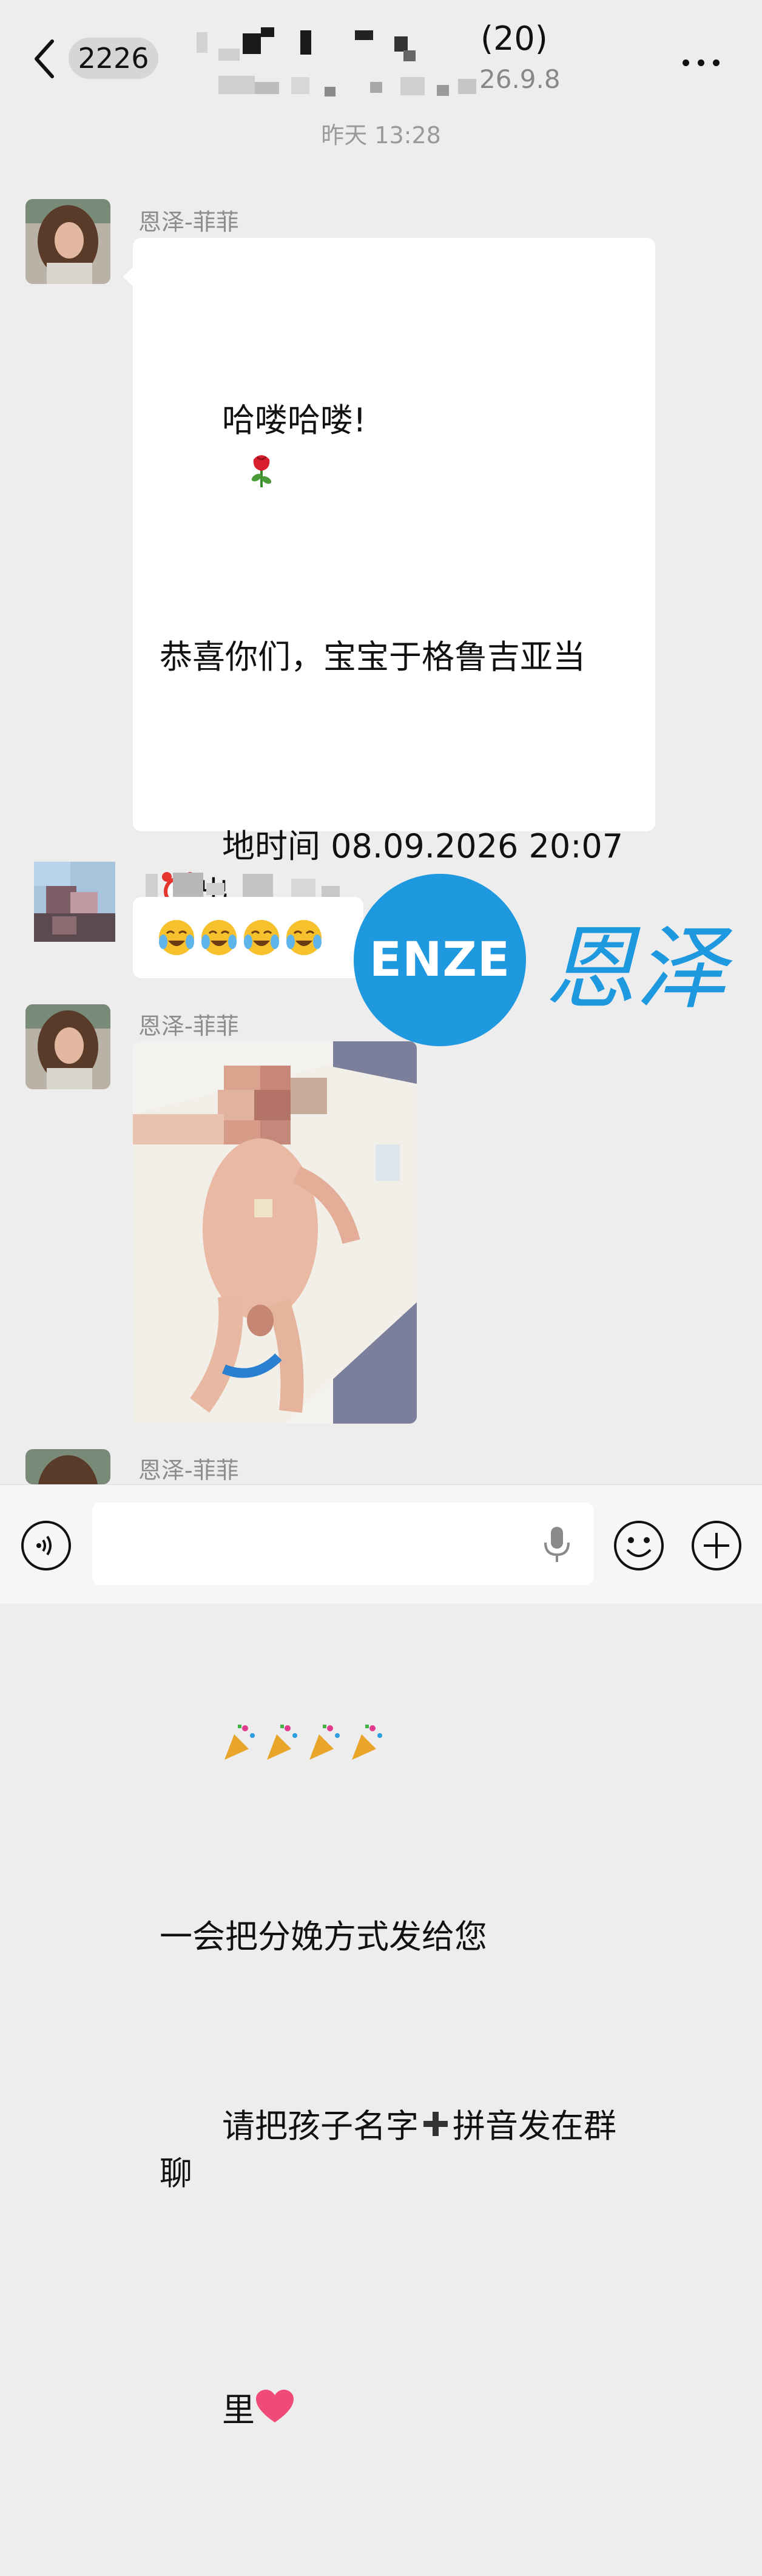  Describe the element at coordinates (324, 1937) in the screenshot. I see `message-line: 一会把分娩方式发给您` at that location.